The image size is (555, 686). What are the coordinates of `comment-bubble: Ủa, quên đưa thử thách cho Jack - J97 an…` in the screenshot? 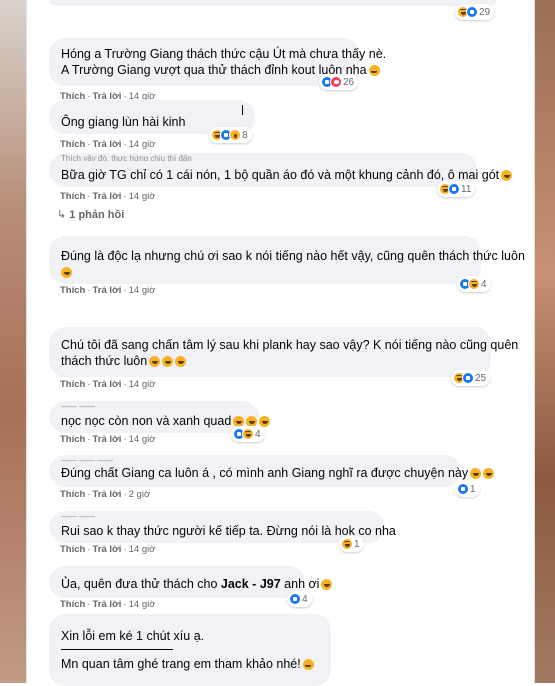 It's located at (191, 582).